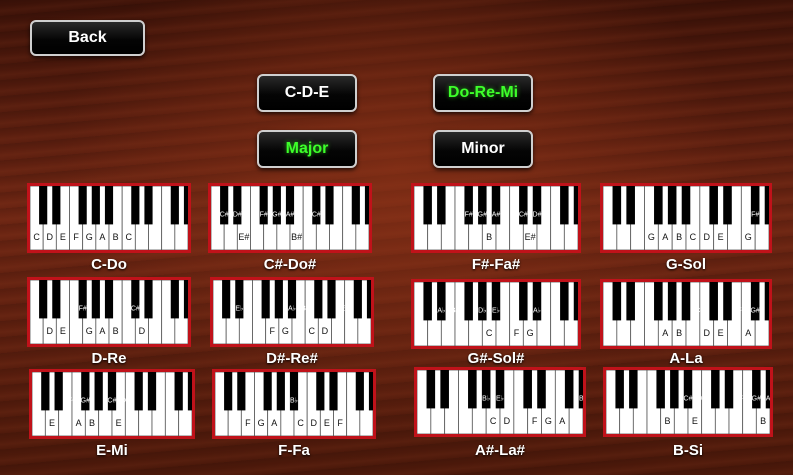 This screenshot has width=793, height=475. What do you see at coordinates (307, 149) in the screenshot?
I see `scale-major-button: Major` at bounding box center [307, 149].